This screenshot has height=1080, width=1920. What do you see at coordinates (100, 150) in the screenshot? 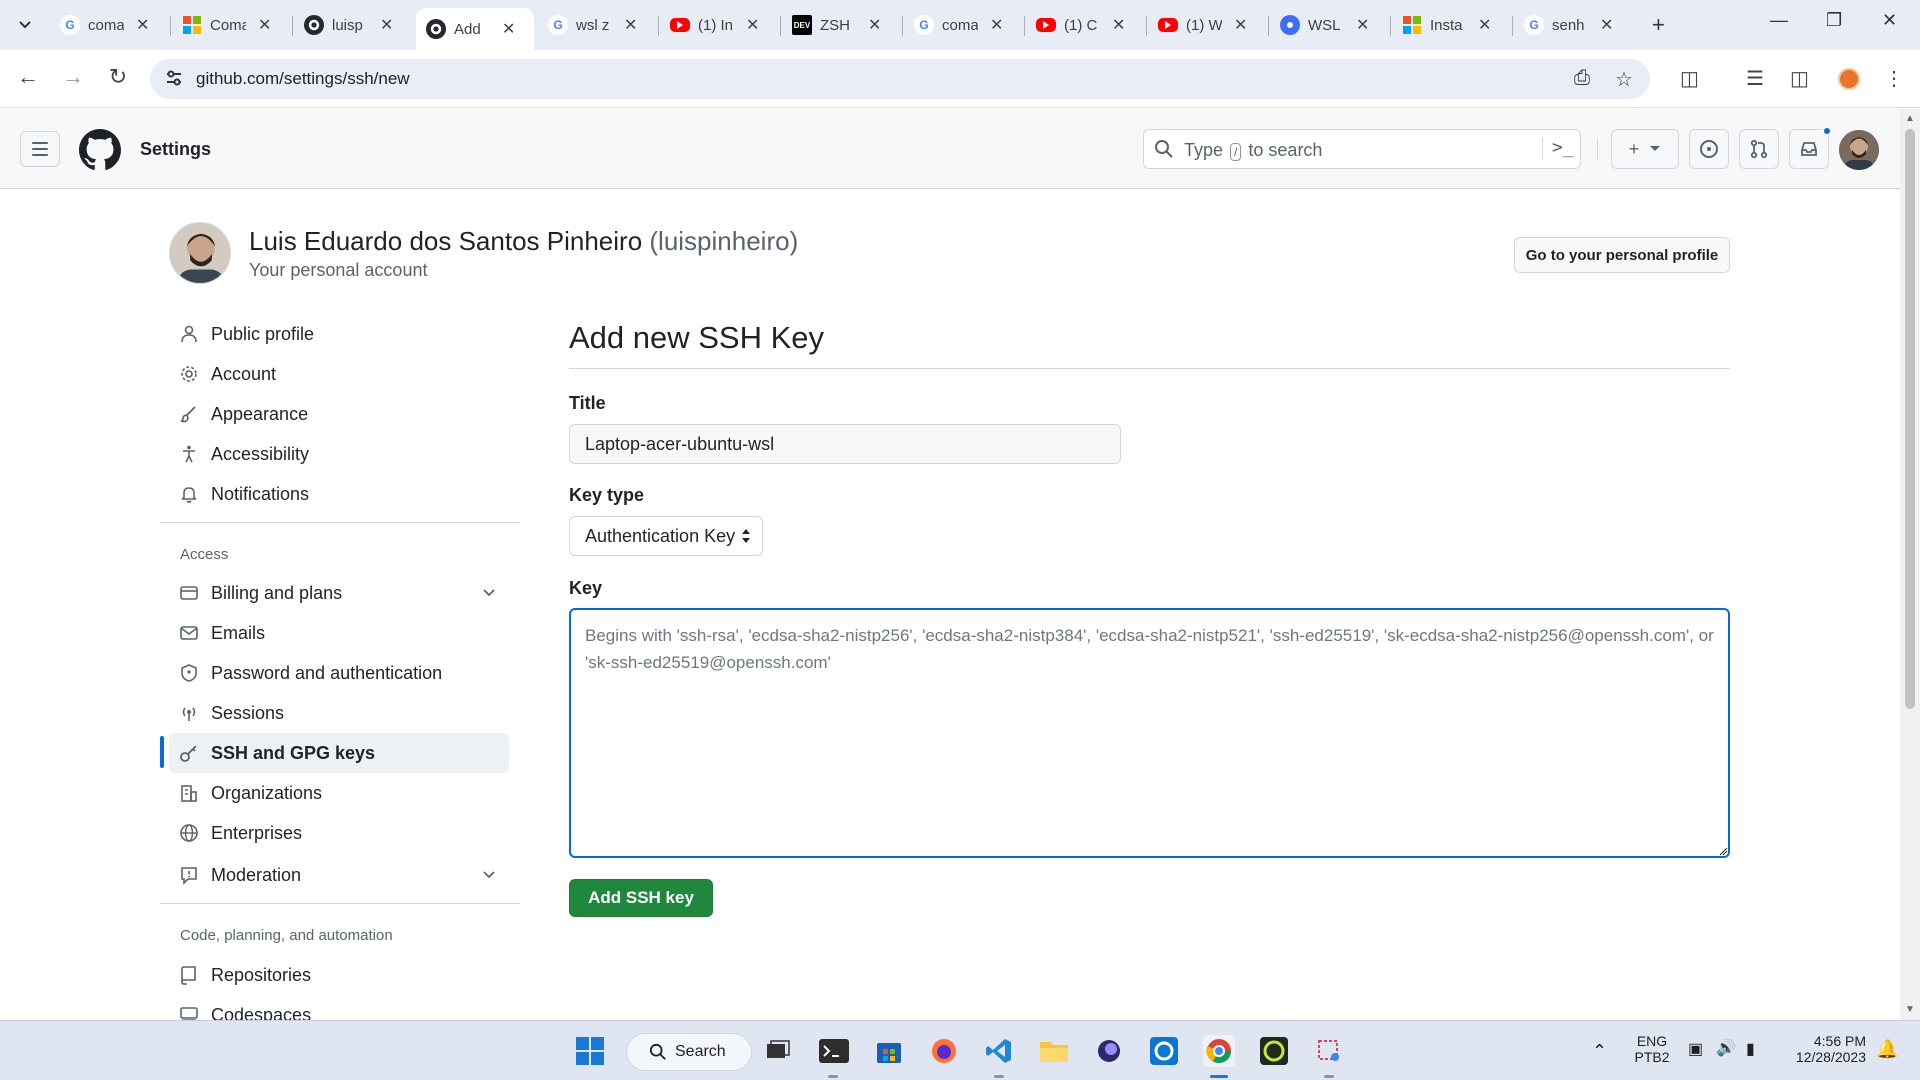
I see `github-logo-icon` at bounding box center [100, 150].